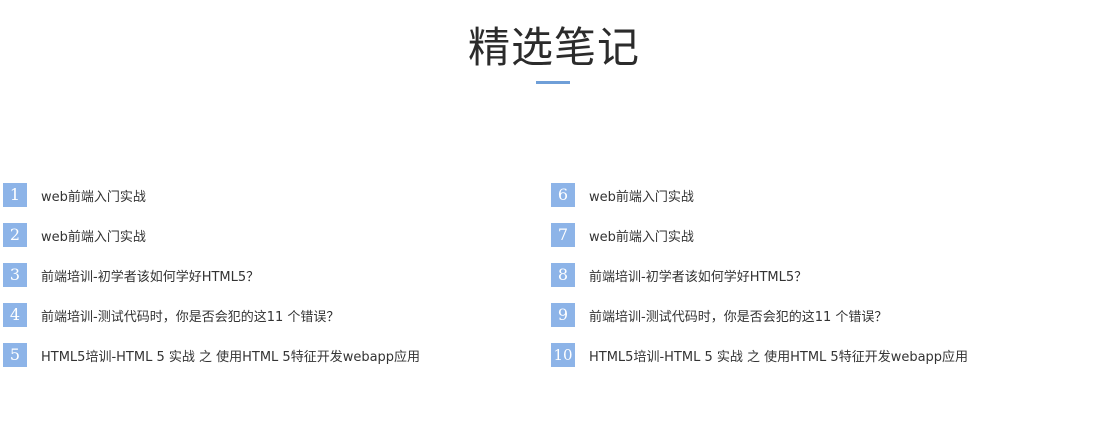  I want to click on note-item: 9 前端培训-测试代码时，你是否会犯的这11 个错误？, so click(811, 315).